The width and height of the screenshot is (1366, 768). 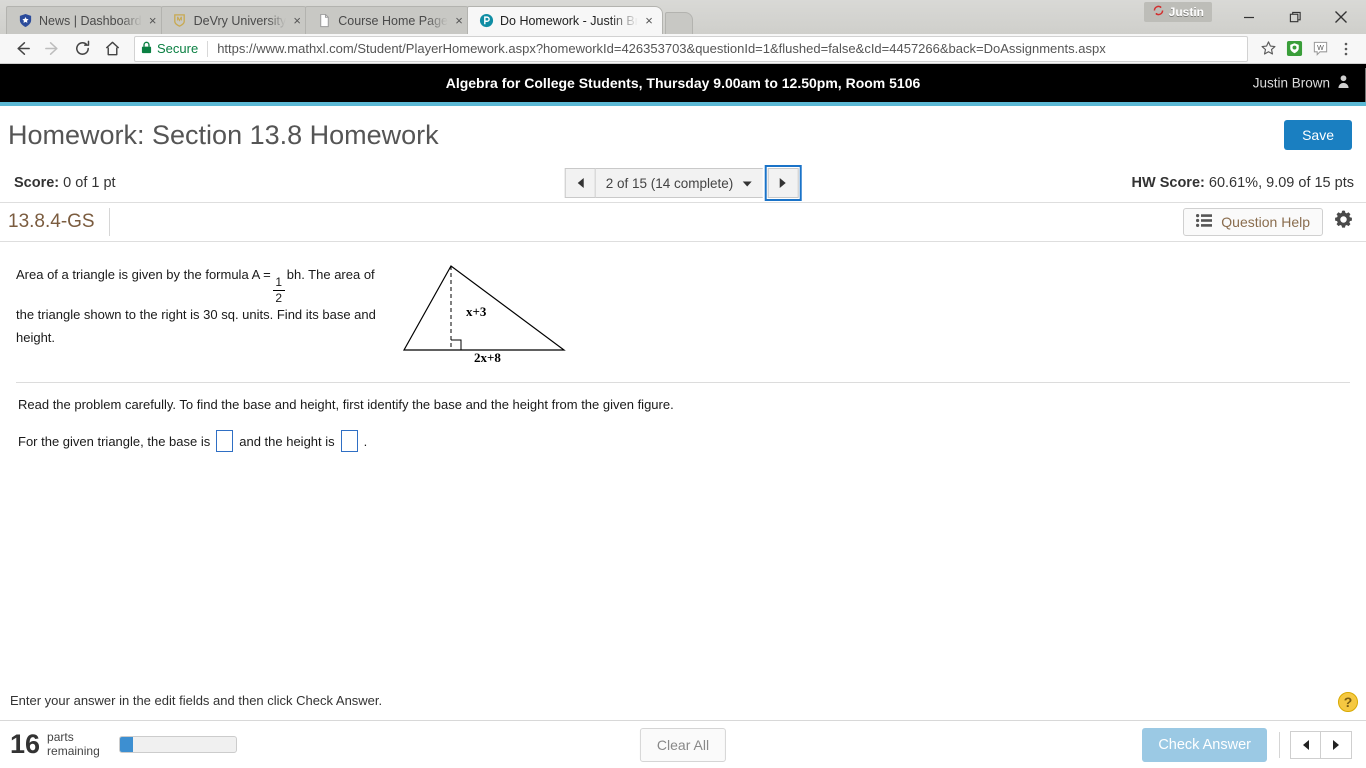 I want to click on shield-star-icon, so click(x=25, y=21).